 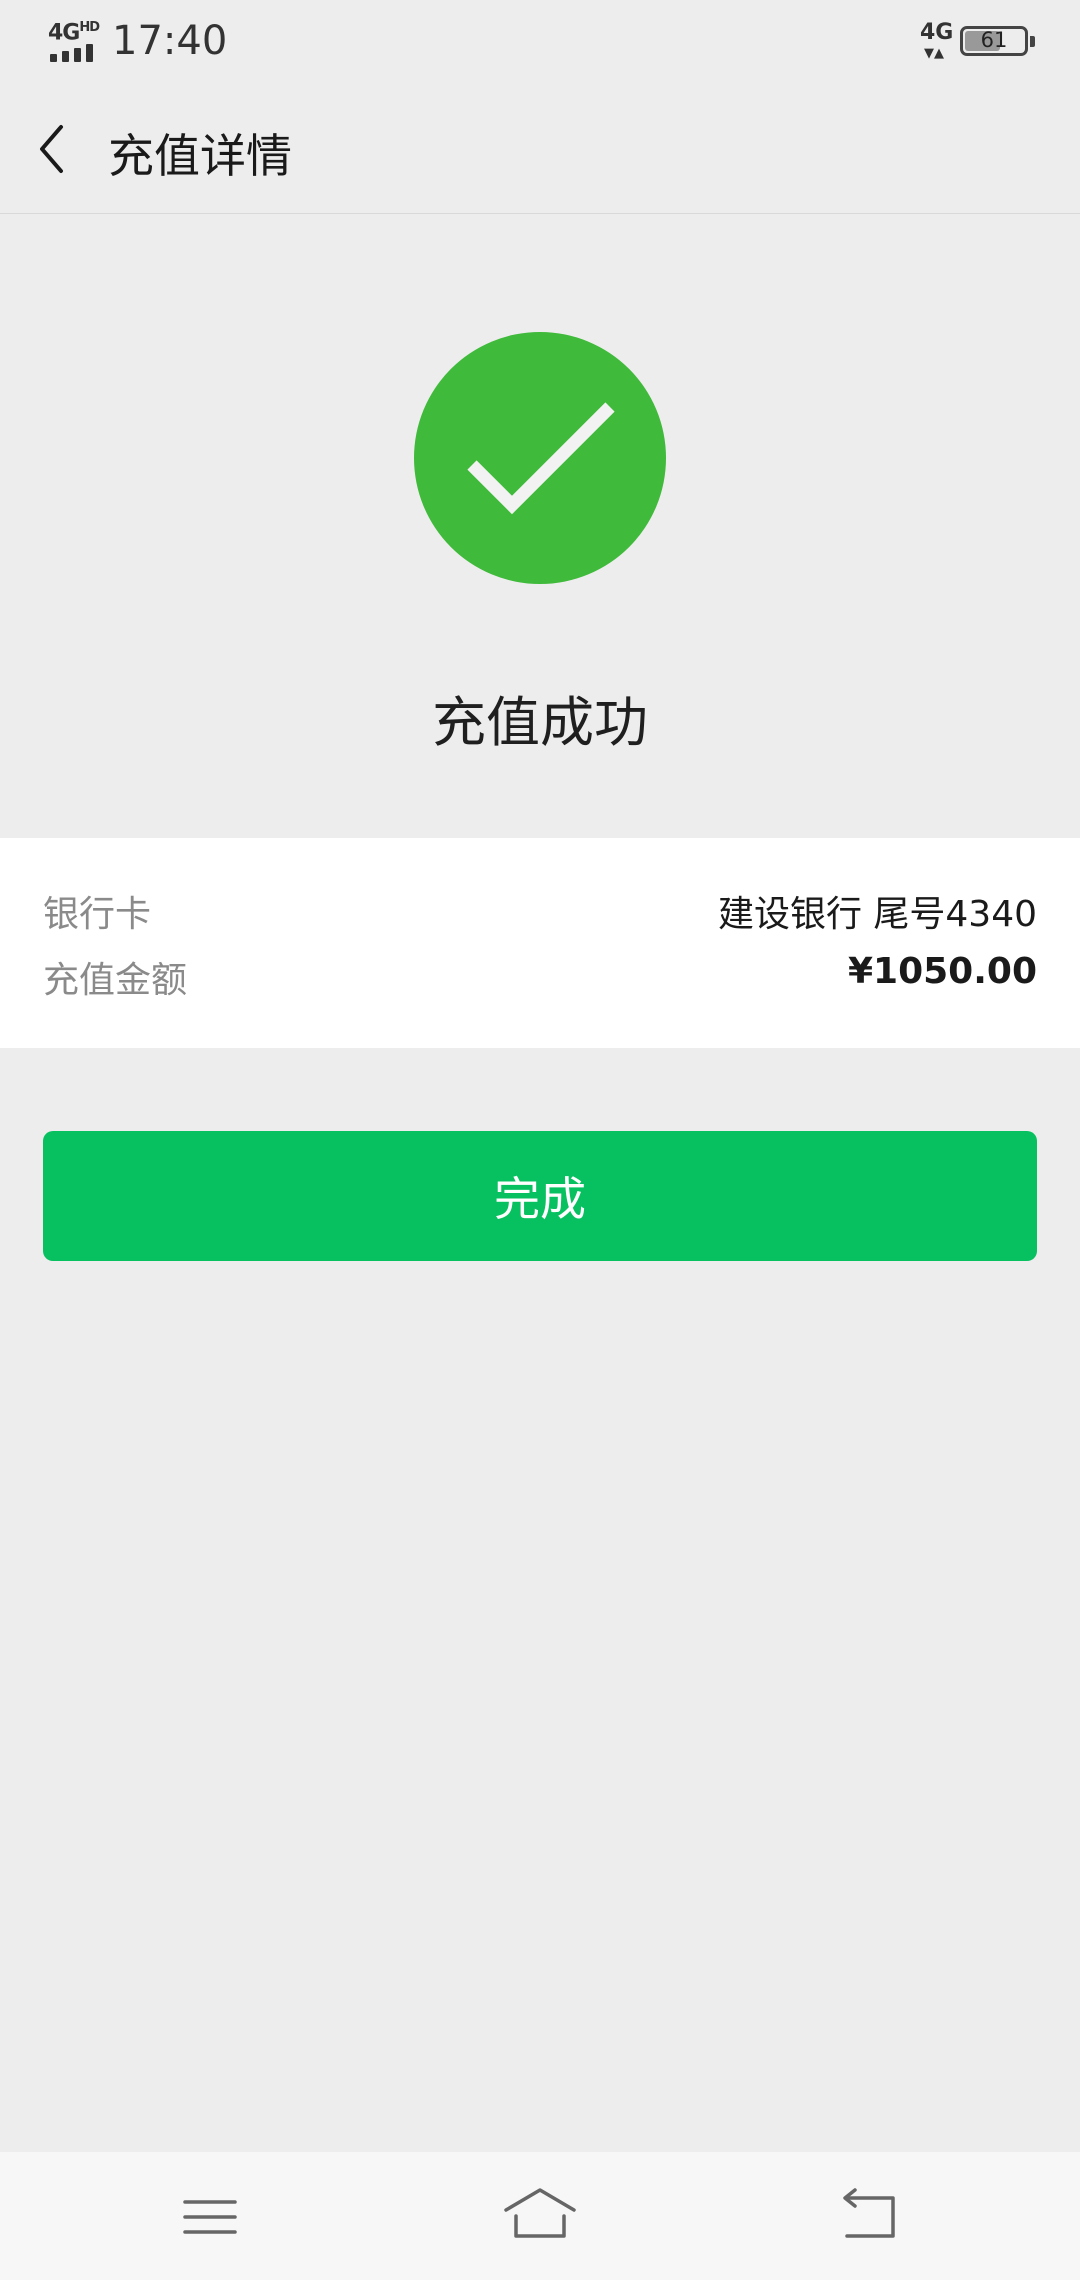 I want to click on nav-bar: 充值详情, so click(x=540, y=149).